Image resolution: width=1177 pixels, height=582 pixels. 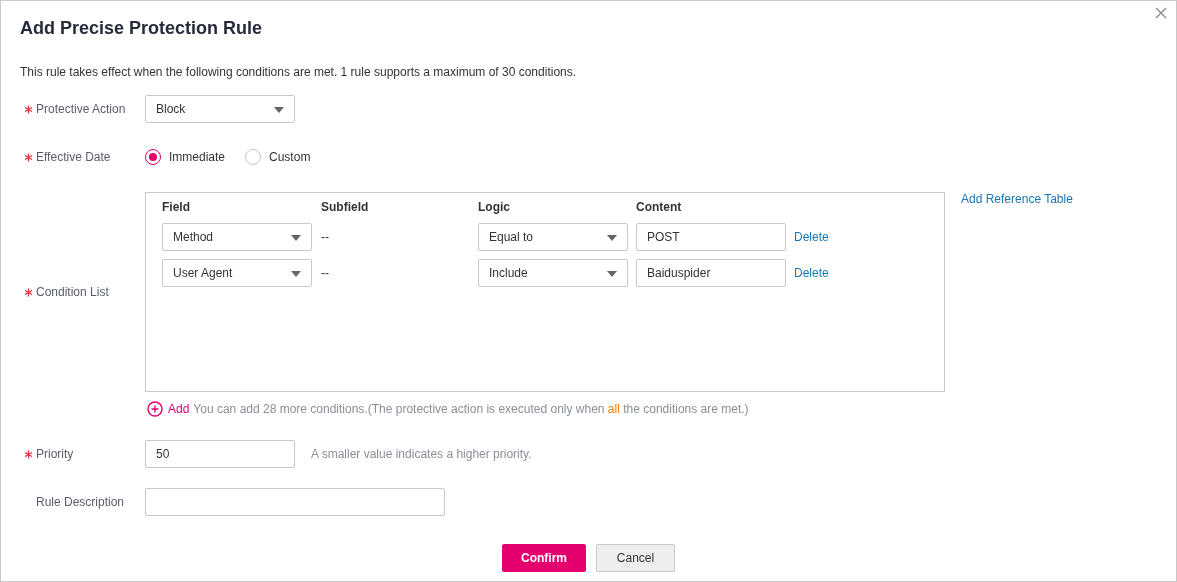 What do you see at coordinates (179, 409) in the screenshot?
I see `add-condition-link: Add` at bounding box center [179, 409].